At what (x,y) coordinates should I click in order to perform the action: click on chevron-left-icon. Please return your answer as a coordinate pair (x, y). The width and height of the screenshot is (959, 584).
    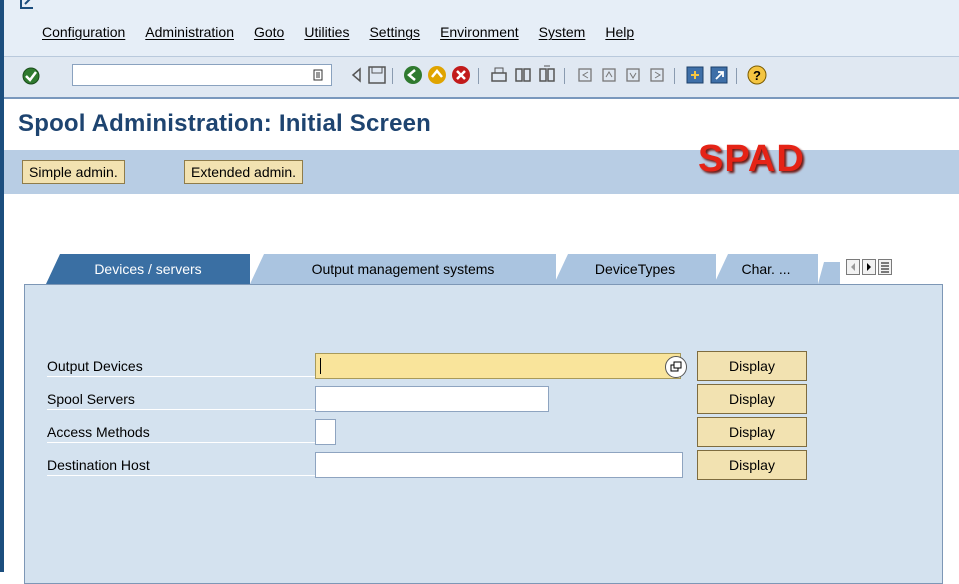
    Looking at the image, I should click on (853, 267).